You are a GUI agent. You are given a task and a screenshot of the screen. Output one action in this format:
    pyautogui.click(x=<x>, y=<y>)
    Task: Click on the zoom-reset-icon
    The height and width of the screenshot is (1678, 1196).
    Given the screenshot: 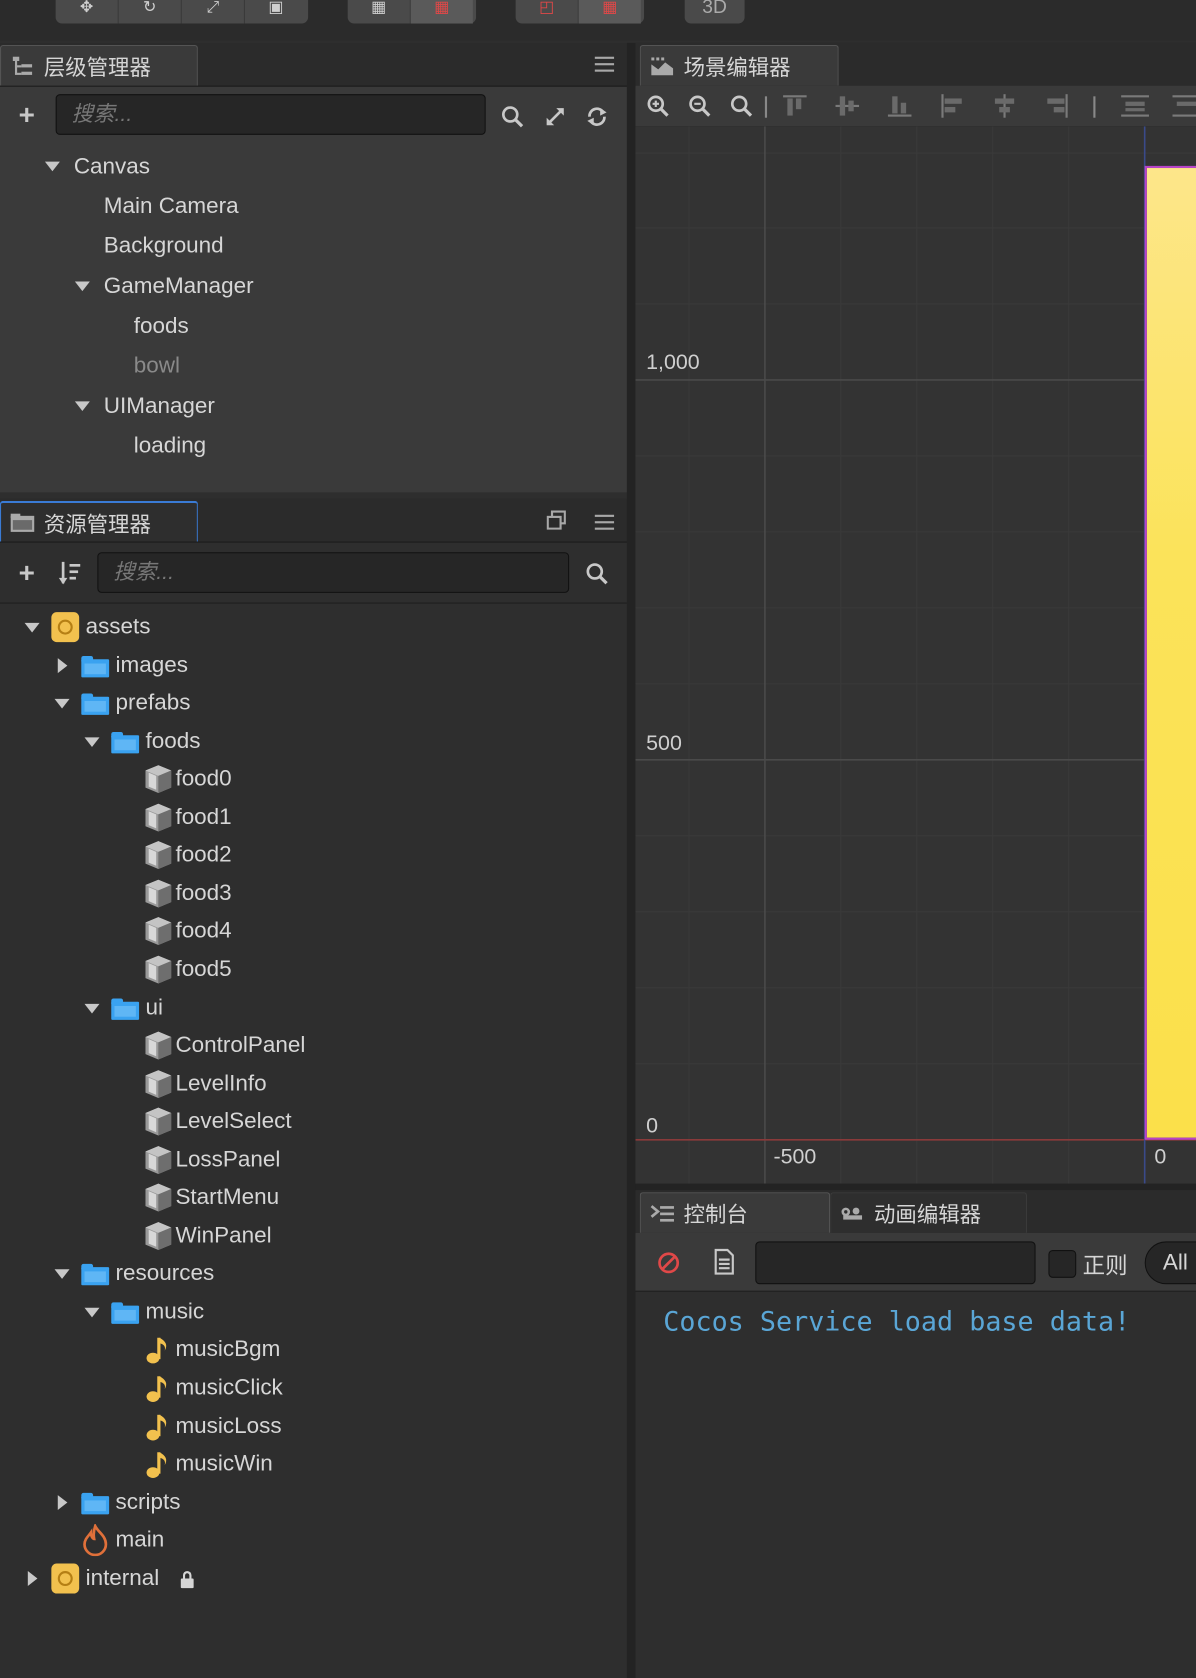 What is the action you would take?
    pyautogui.click(x=741, y=106)
    